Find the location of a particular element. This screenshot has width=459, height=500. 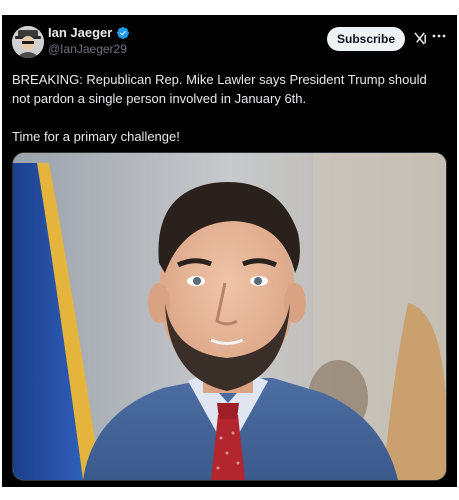

author-name-row: Ian Jaeger is located at coordinates (89, 32).